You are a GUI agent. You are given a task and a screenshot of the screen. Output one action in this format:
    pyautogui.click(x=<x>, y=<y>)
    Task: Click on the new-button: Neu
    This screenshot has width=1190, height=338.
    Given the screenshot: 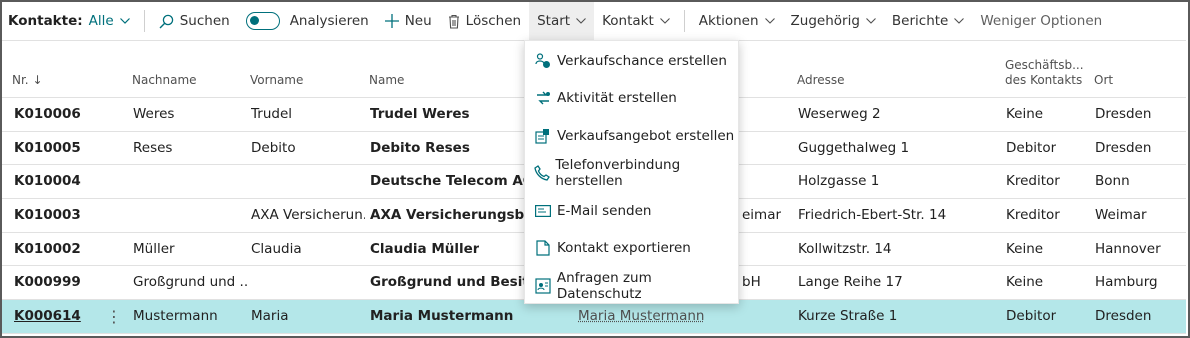 What is the action you would take?
    pyautogui.click(x=408, y=21)
    